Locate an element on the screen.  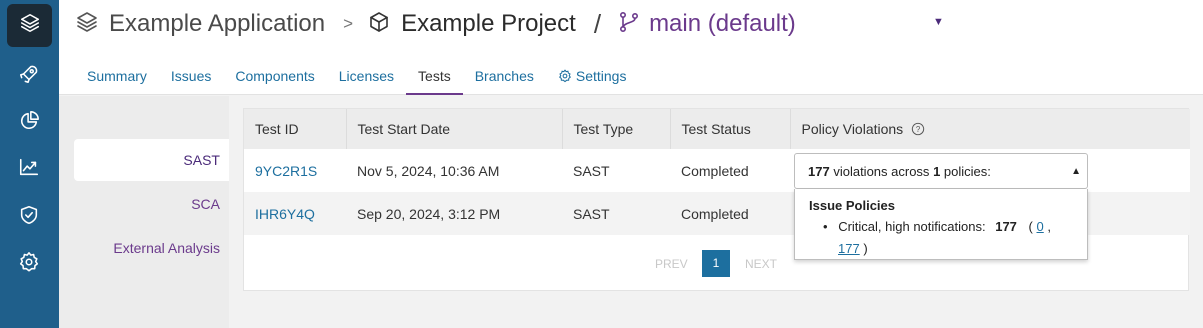
main-nav-rail is located at coordinates (29, 164).